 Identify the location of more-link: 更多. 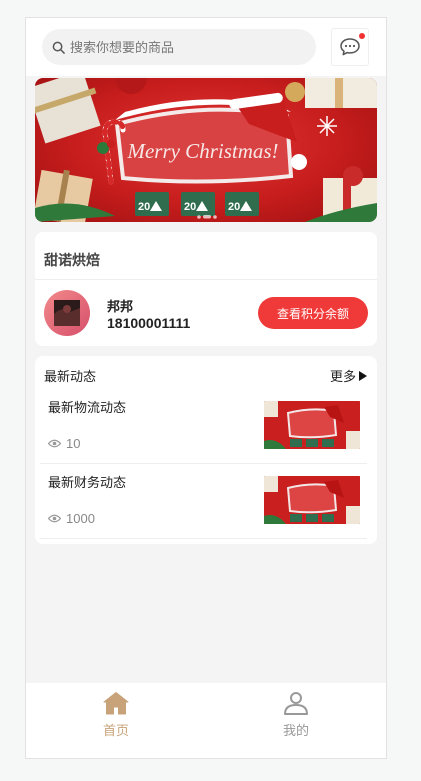
(349, 375).